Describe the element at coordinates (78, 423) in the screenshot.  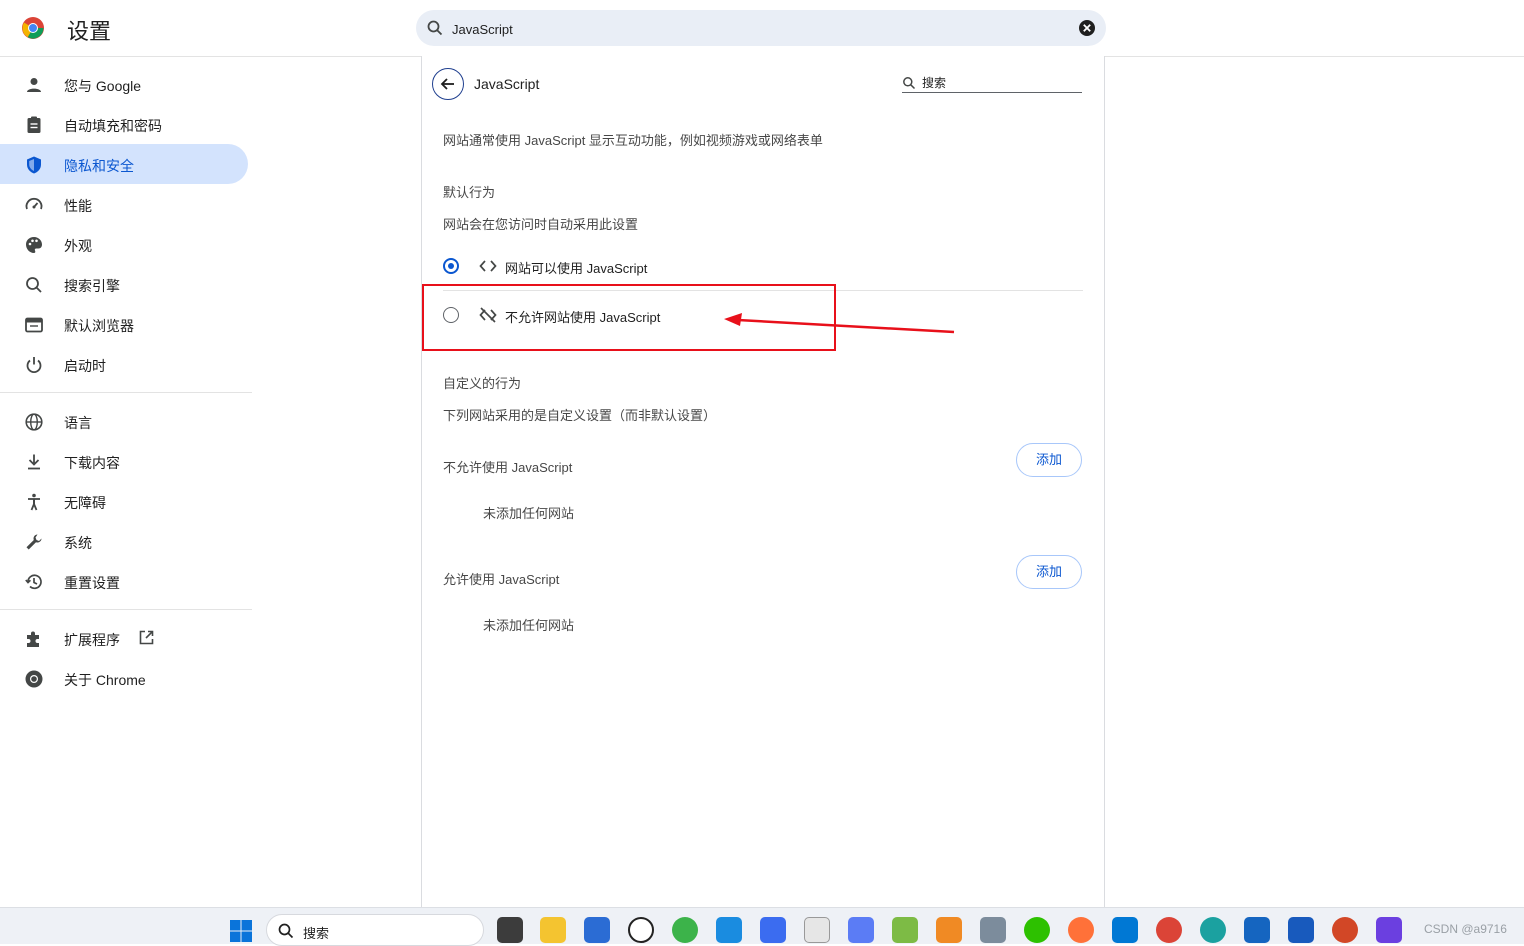
I see `sidebar-item-label: 语言` at that location.